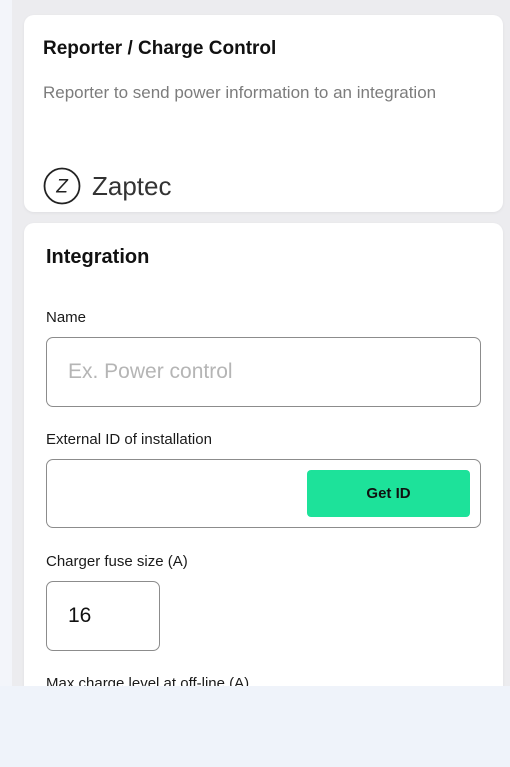 This screenshot has width=510, height=767. I want to click on external-id-label: External ID of installation, so click(129, 439).